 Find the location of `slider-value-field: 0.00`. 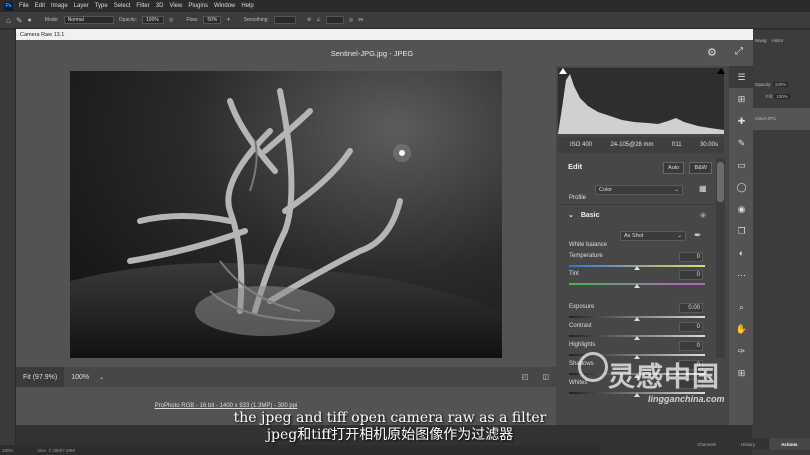

slider-value-field: 0.00 is located at coordinates (691, 308).